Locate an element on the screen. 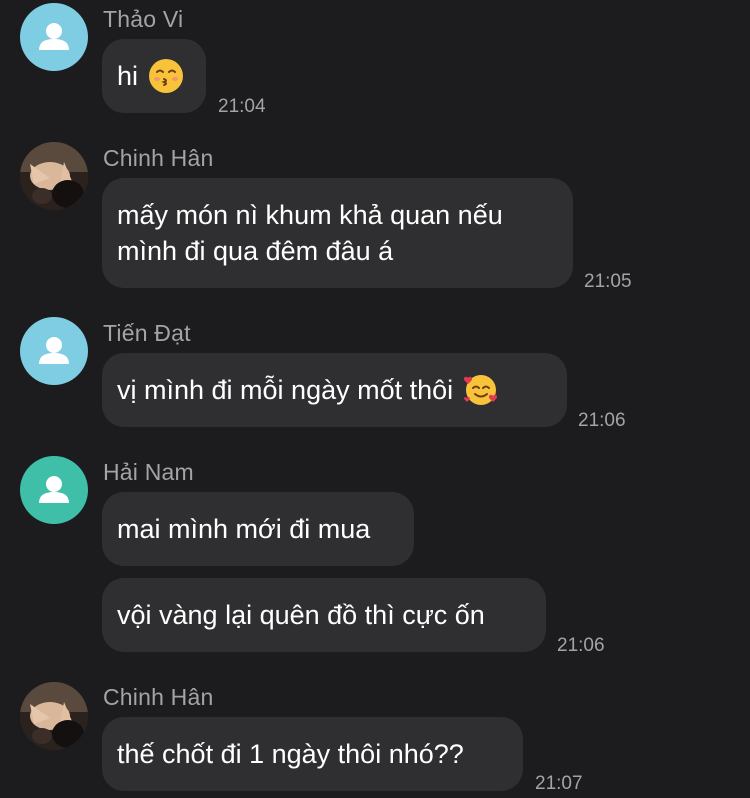 The height and width of the screenshot is (798, 750). kissing-face-emoji-icon is located at coordinates (166, 76).